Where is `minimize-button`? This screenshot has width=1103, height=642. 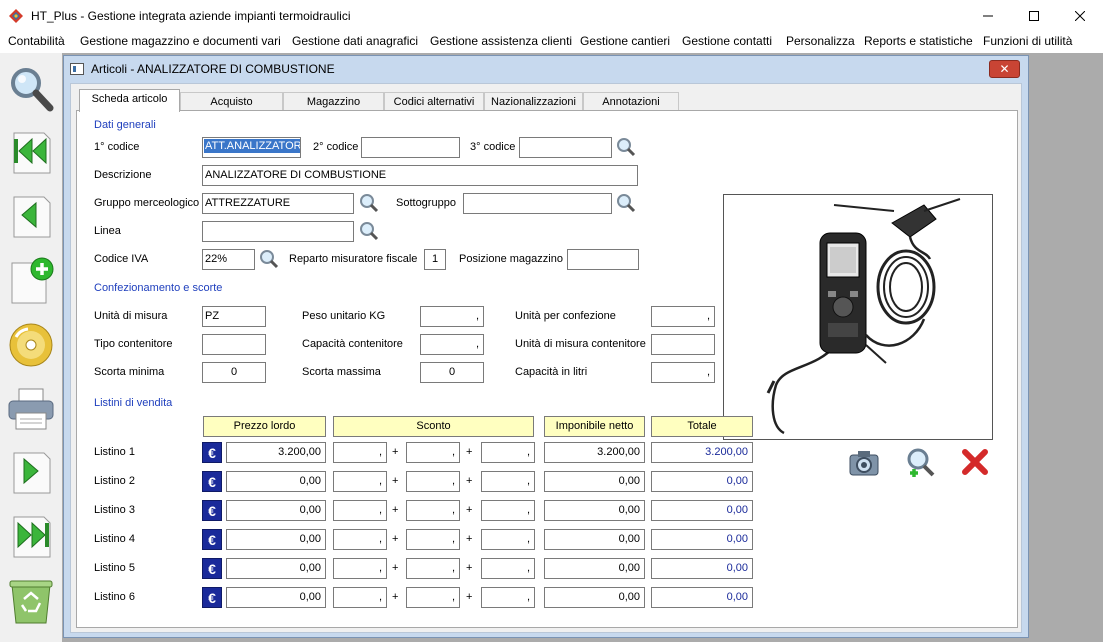 minimize-button is located at coordinates (988, 16).